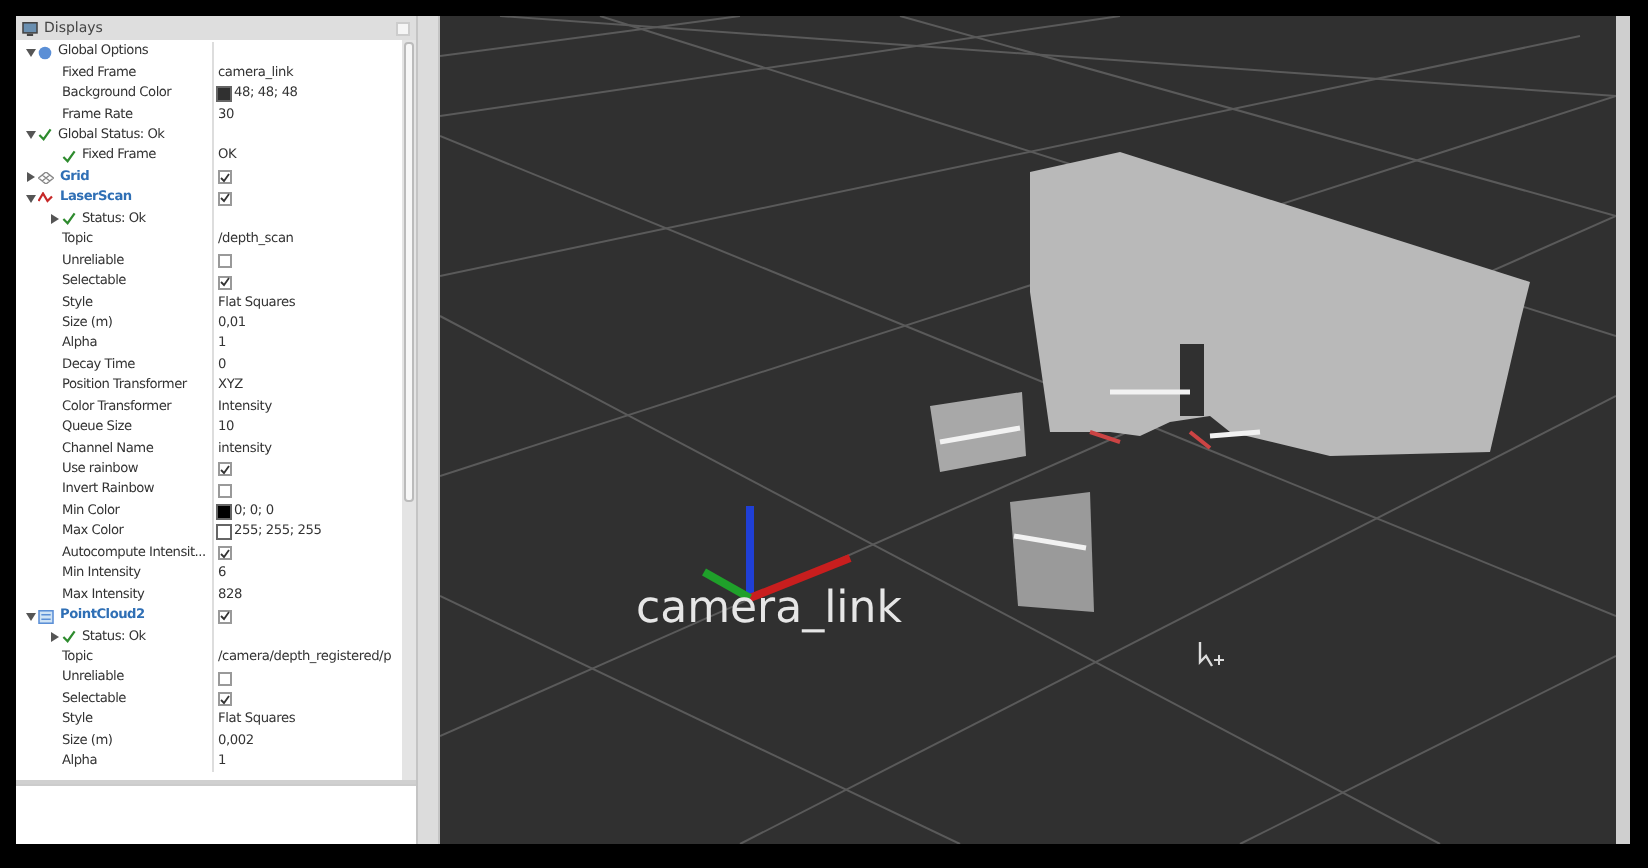 Image resolution: width=1648 pixels, height=868 pixels. I want to click on globe-icon, so click(45, 52).